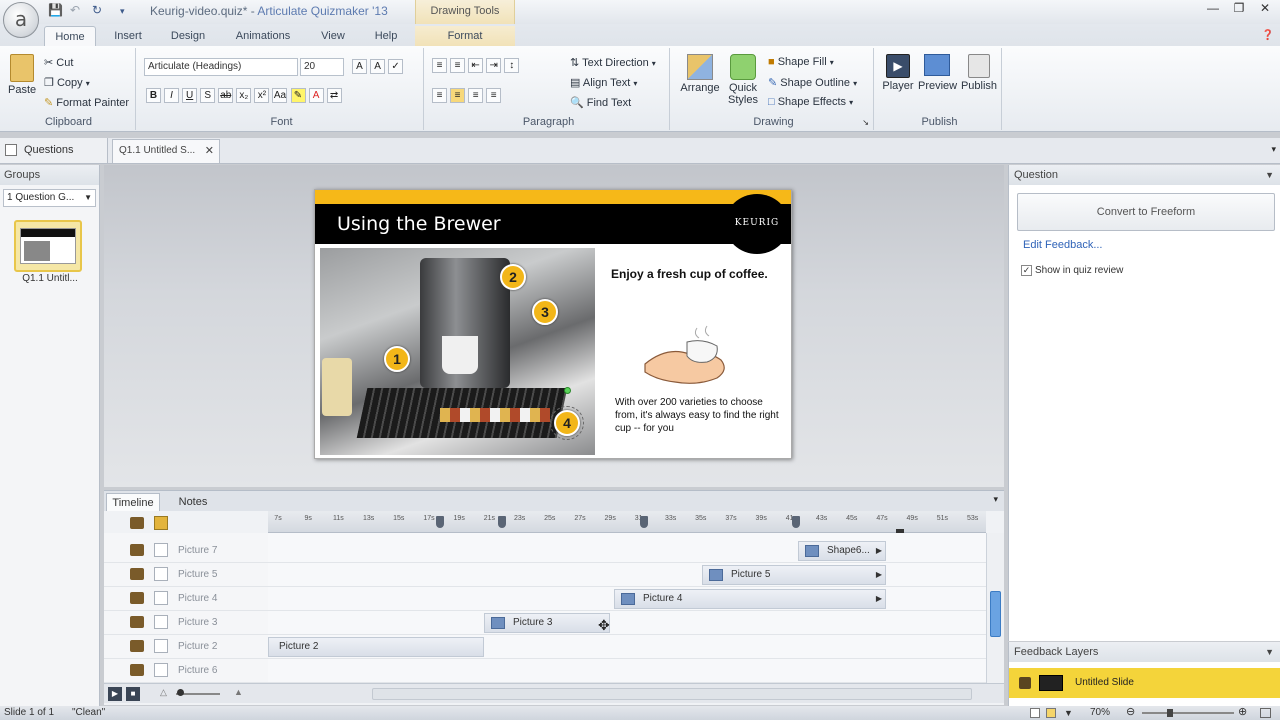  What do you see at coordinates (494, 95) in the screenshot?
I see `justify-icon: ≡` at bounding box center [494, 95].